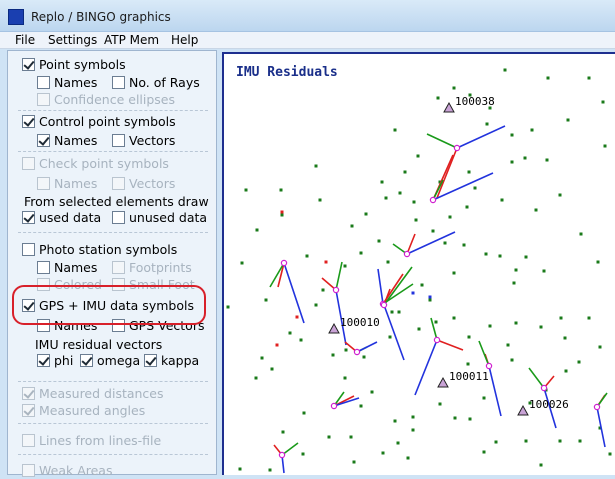 The width and height of the screenshot is (615, 479). Describe the element at coordinates (43, 360) in the screenshot. I see `phi-checkbox` at that location.